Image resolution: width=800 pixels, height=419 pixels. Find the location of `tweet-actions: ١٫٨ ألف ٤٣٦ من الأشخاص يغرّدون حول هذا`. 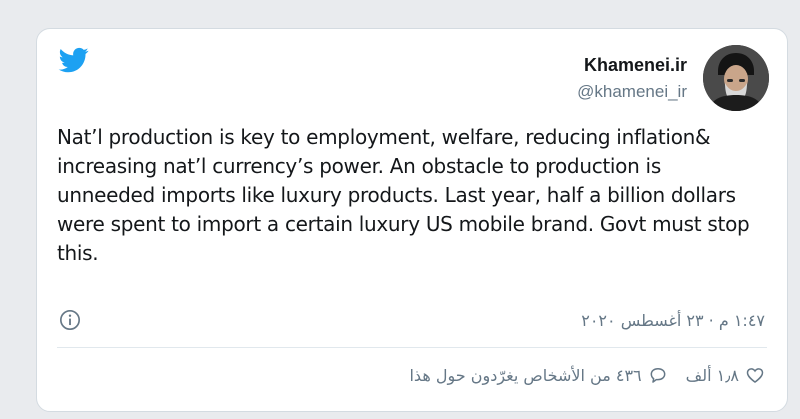

tweet-actions: ١٫٨ ألف ٤٣٦ من الأشخاص يغرّدون حول هذا is located at coordinates (587, 375).